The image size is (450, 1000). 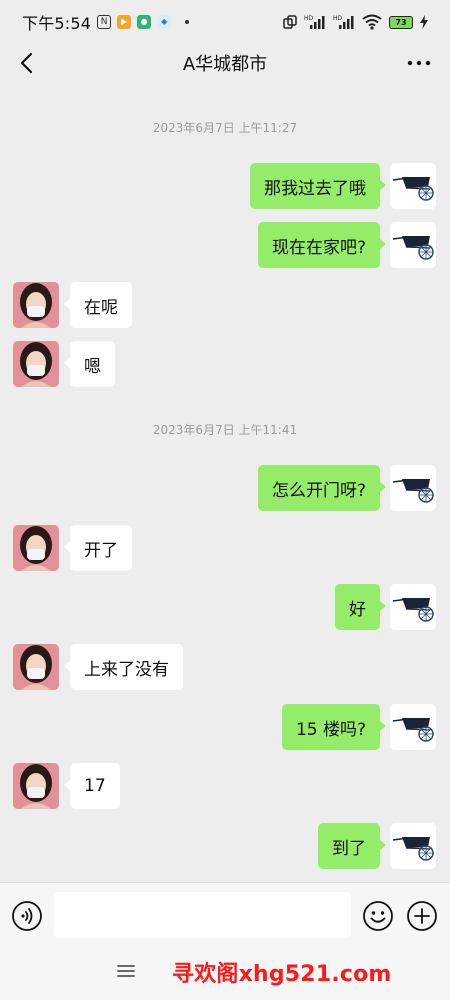 I want to click on chat-header: A华城都市, so click(x=225, y=63).